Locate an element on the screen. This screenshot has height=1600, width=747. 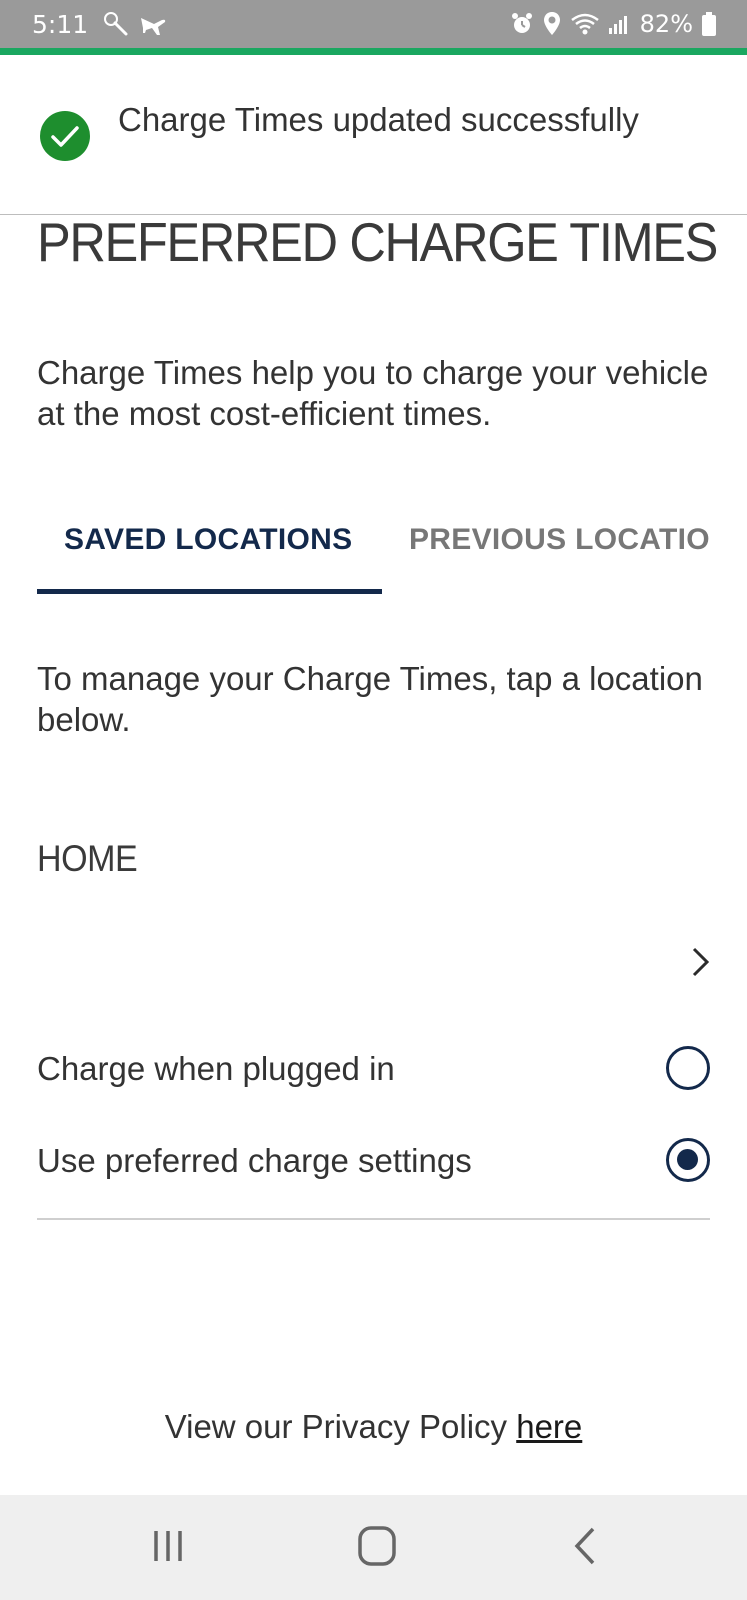
privacy-text: View our Privacy Policy is located at coordinates (340, 1426).